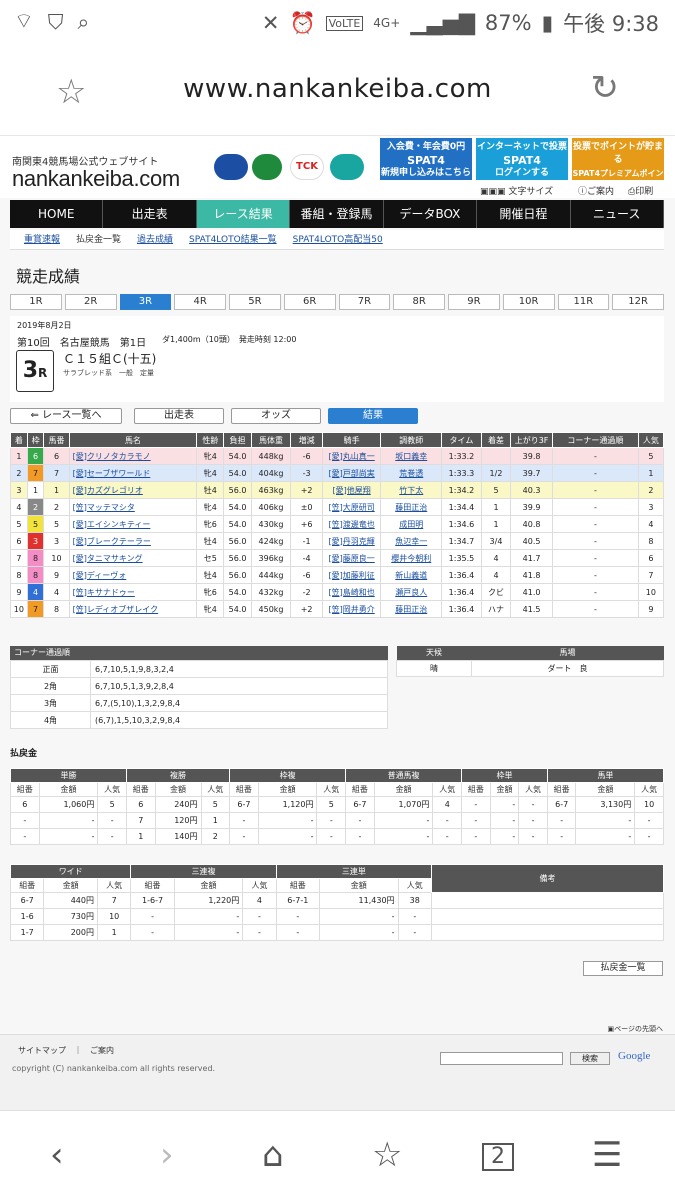 The width and height of the screenshot is (675, 1200). Describe the element at coordinates (133, 592) in the screenshot. I see `result-name: [笠]キサナドゥー` at that location.